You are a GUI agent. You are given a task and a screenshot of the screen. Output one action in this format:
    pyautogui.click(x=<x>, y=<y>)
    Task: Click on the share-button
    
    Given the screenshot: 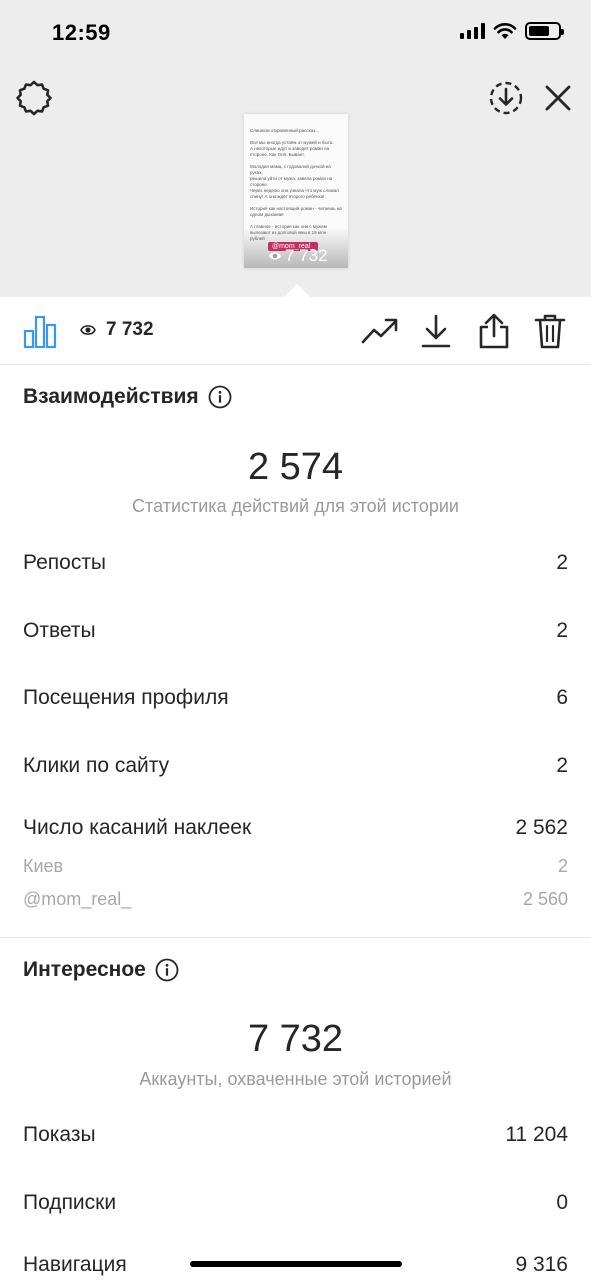 What is the action you would take?
    pyautogui.click(x=494, y=331)
    